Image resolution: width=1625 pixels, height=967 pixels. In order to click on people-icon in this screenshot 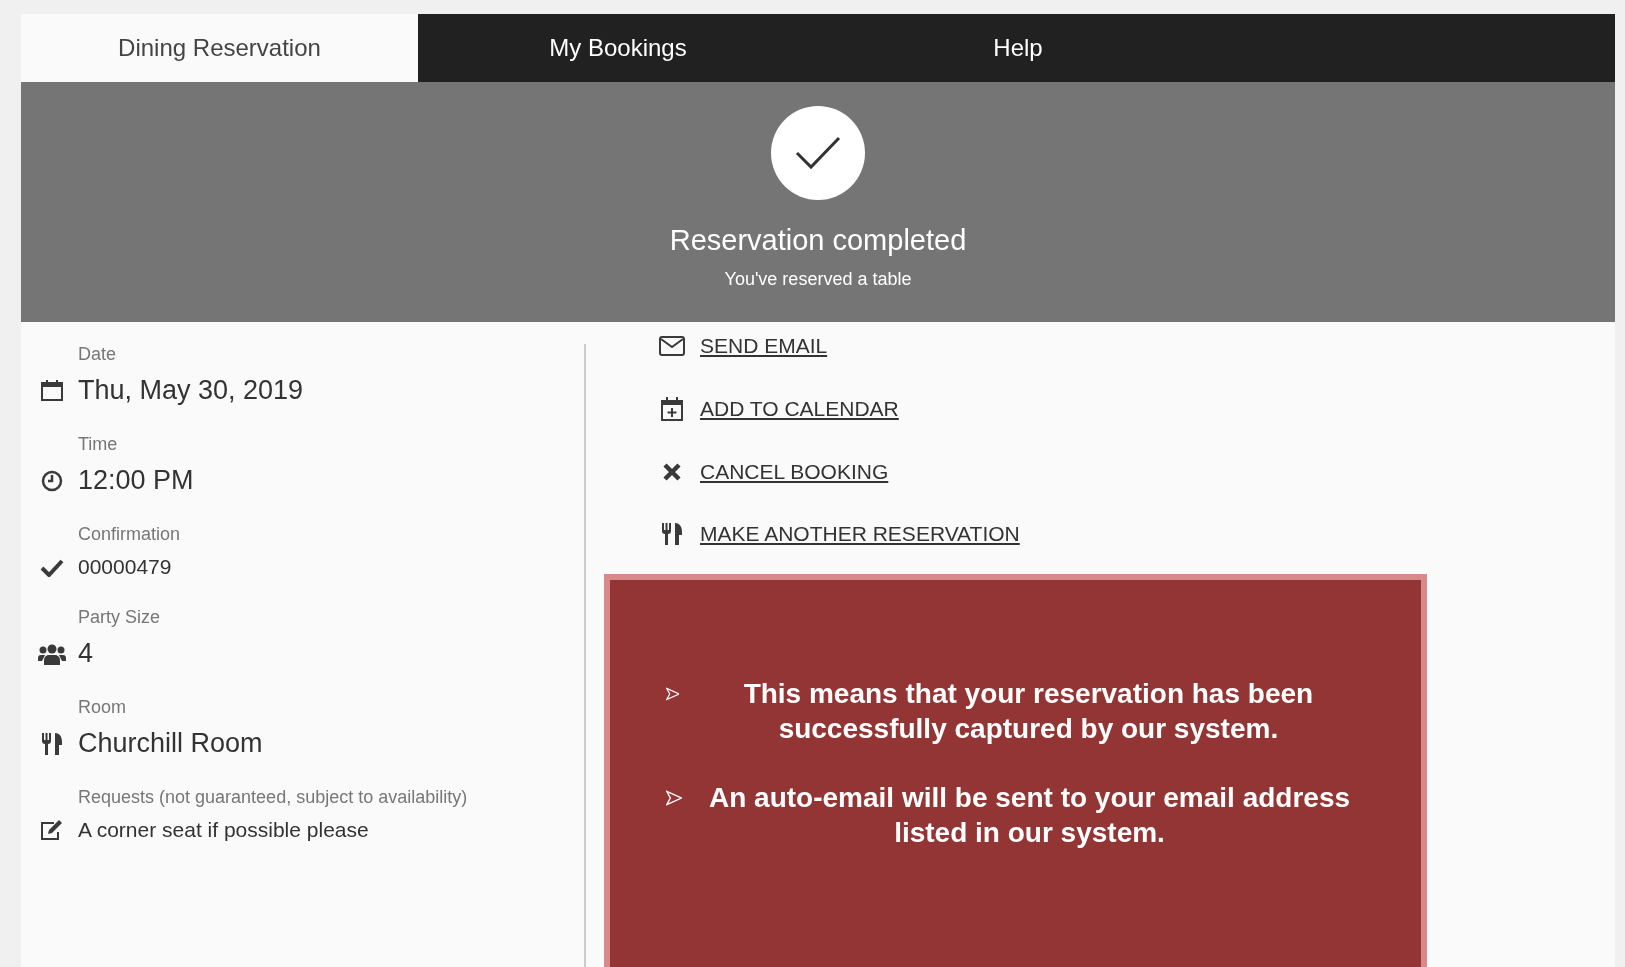, I will do `click(52, 653)`.